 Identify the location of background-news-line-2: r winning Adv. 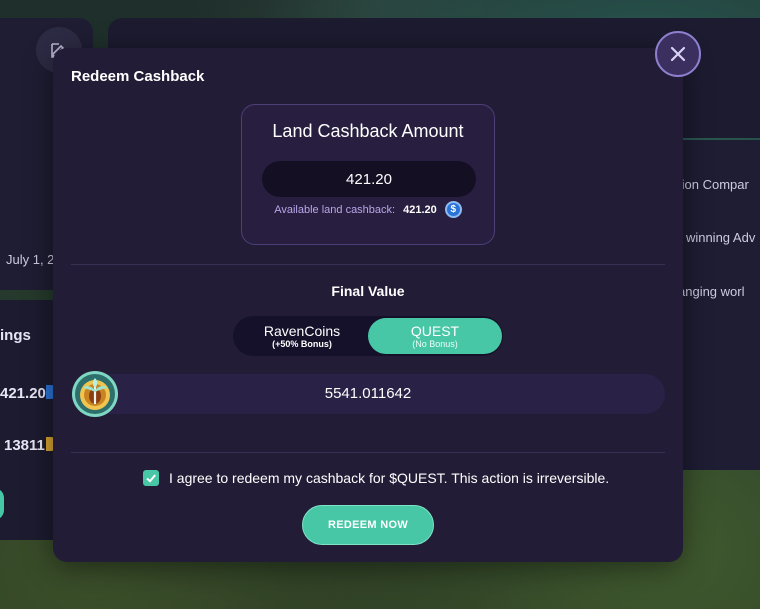
(717, 237).